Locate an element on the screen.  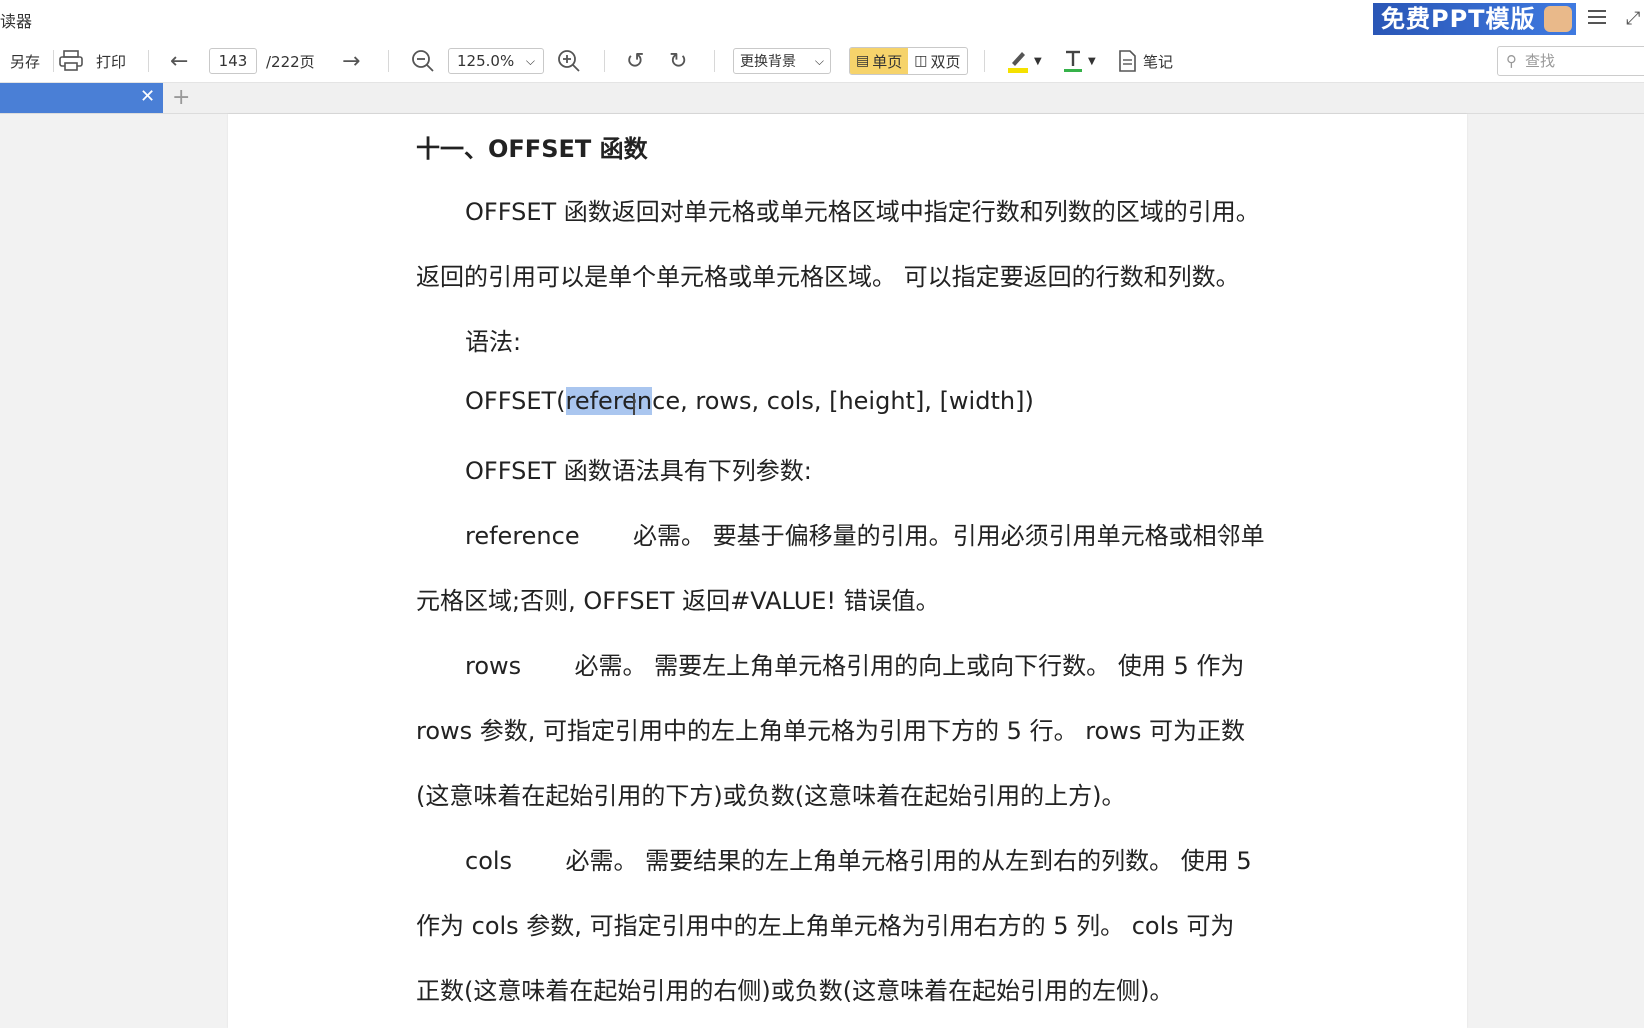
add-tab-icon: + is located at coordinates (181, 97).